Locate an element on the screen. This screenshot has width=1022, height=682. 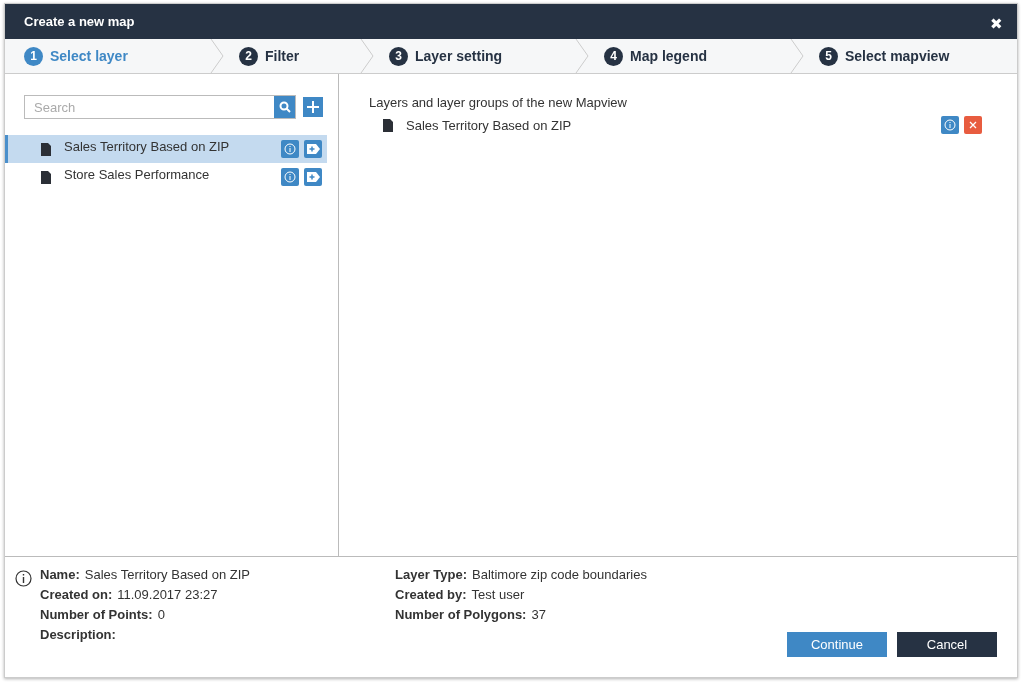
cancel-button: Cancel is located at coordinates (947, 644).